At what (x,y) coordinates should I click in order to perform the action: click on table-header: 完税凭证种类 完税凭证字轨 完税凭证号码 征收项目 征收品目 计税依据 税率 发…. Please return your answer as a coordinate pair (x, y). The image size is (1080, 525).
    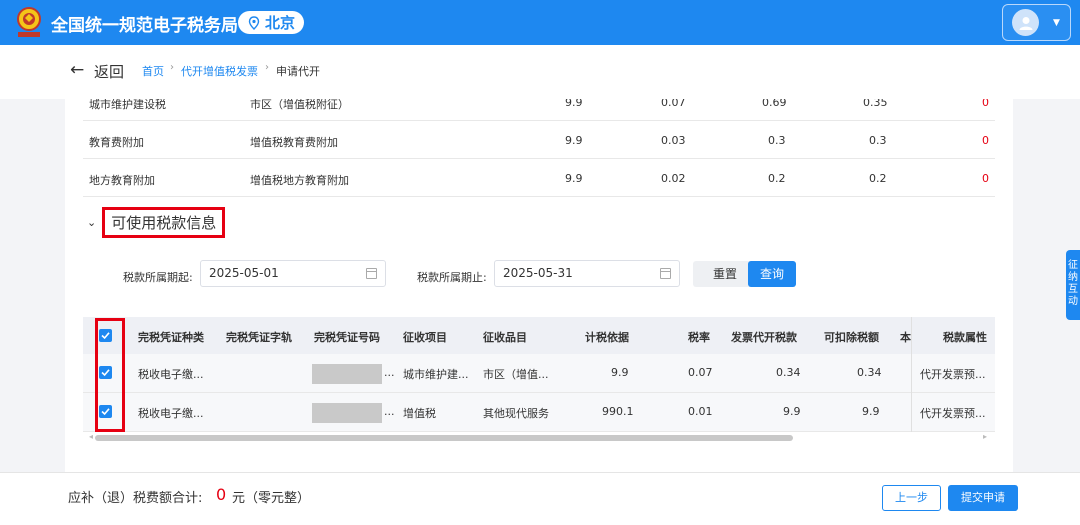
    Looking at the image, I should click on (539, 335).